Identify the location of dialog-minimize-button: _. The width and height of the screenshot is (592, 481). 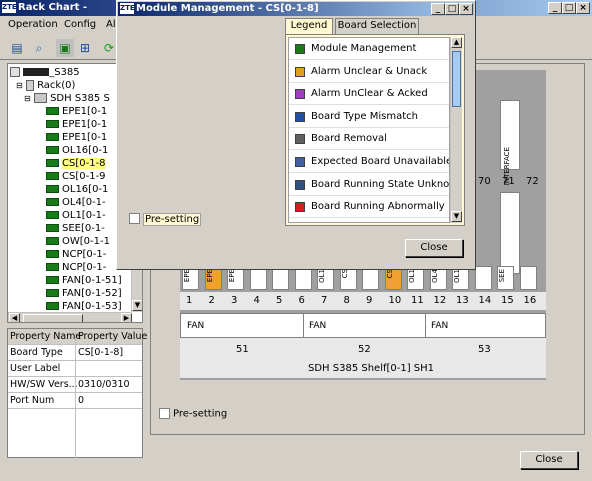
(438, 9).